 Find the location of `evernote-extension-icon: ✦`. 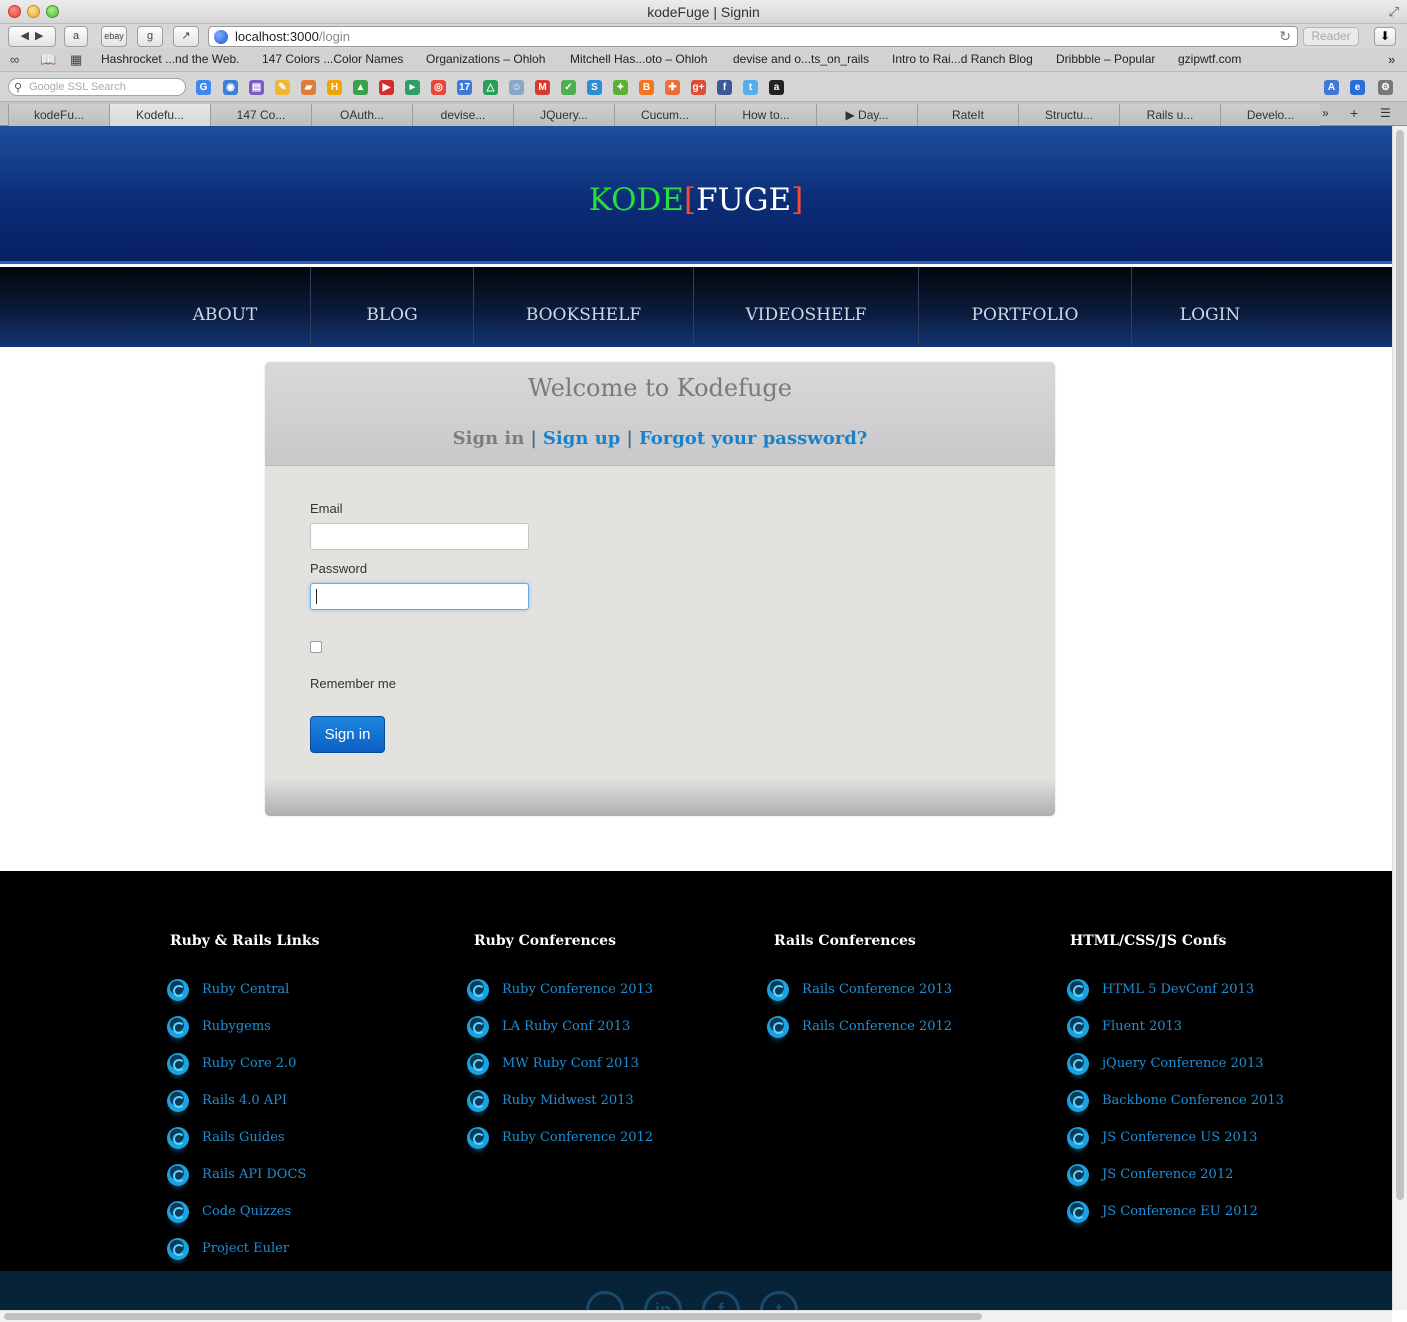

evernote-extension-icon: ✦ is located at coordinates (620, 87).